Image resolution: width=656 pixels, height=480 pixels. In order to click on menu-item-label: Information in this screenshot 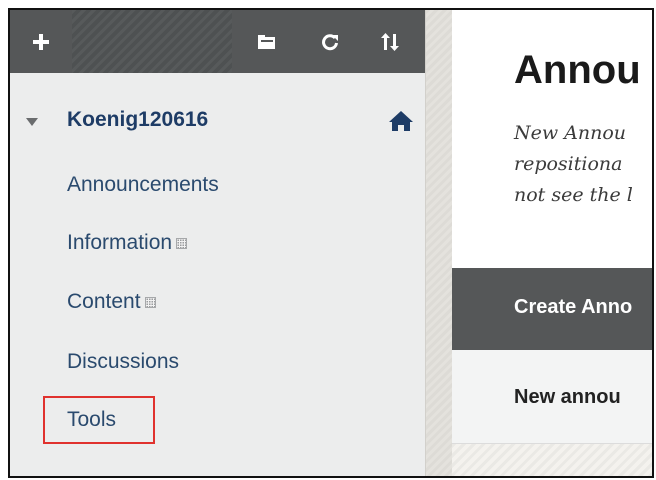, I will do `click(120, 242)`.